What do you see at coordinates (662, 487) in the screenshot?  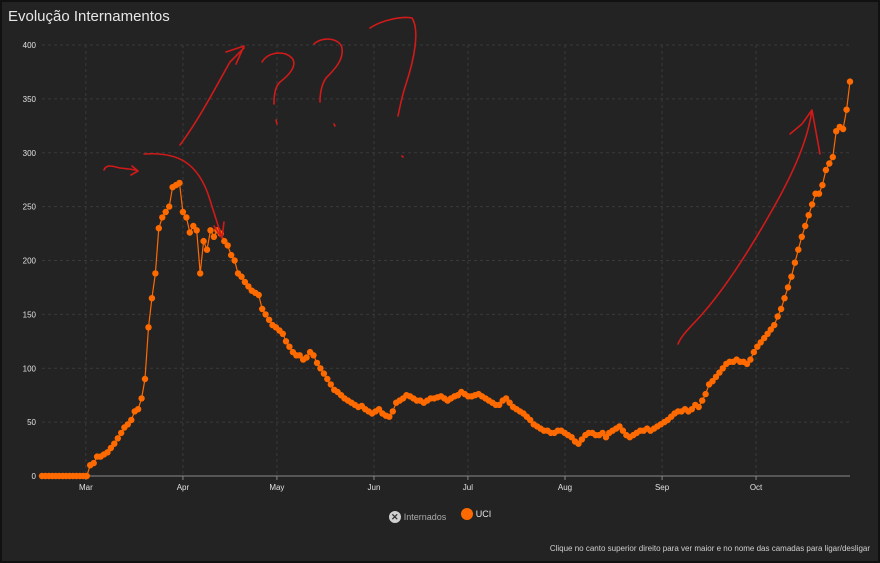 I see `x-tick-label: Sep` at bounding box center [662, 487].